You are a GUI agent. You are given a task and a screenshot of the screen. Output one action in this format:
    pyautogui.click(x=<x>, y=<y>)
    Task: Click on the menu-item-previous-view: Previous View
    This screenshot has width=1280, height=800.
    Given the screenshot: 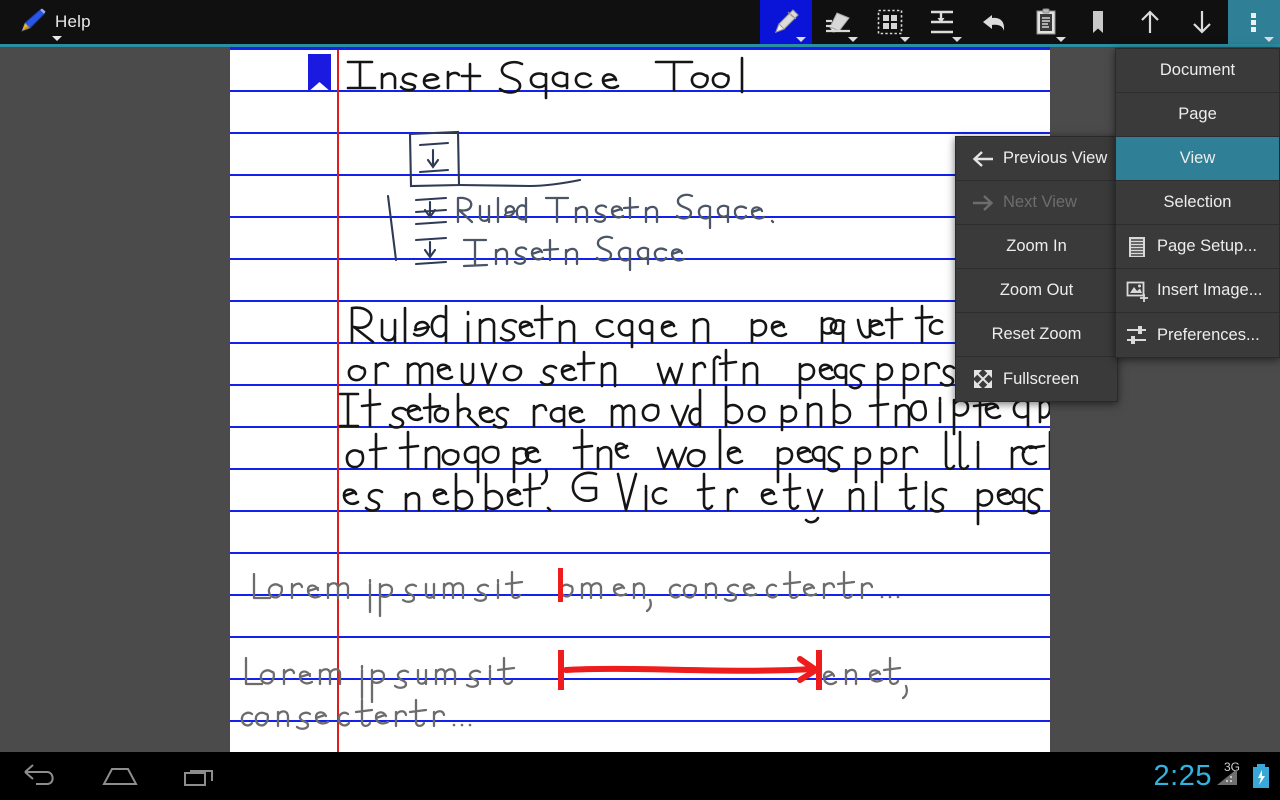 What is the action you would take?
    pyautogui.click(x=1036, y=159)
    